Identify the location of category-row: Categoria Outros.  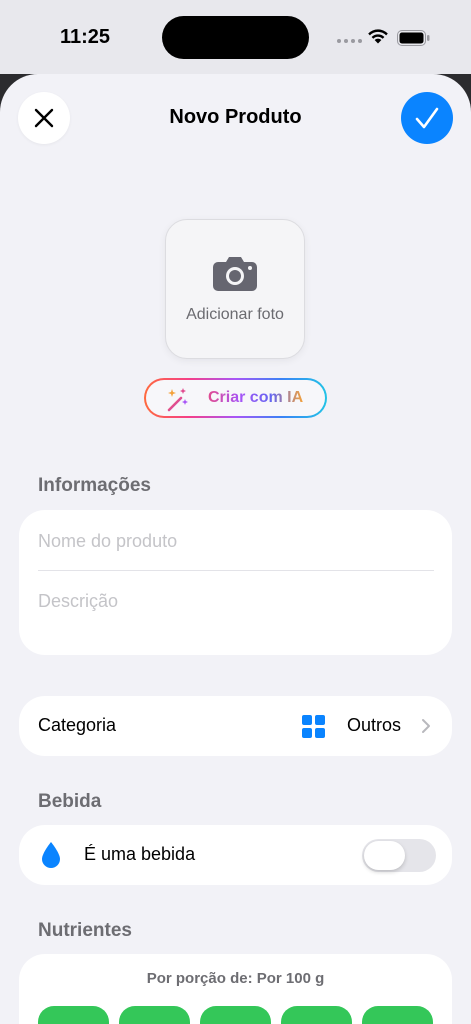
(235, 726).